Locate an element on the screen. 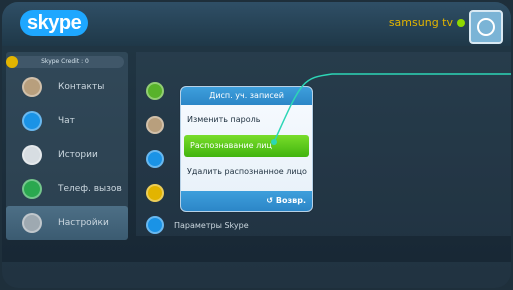 This screenshot has height=290, width=513. nav-item-settings: Настройки is located at coordinates (67, 223).